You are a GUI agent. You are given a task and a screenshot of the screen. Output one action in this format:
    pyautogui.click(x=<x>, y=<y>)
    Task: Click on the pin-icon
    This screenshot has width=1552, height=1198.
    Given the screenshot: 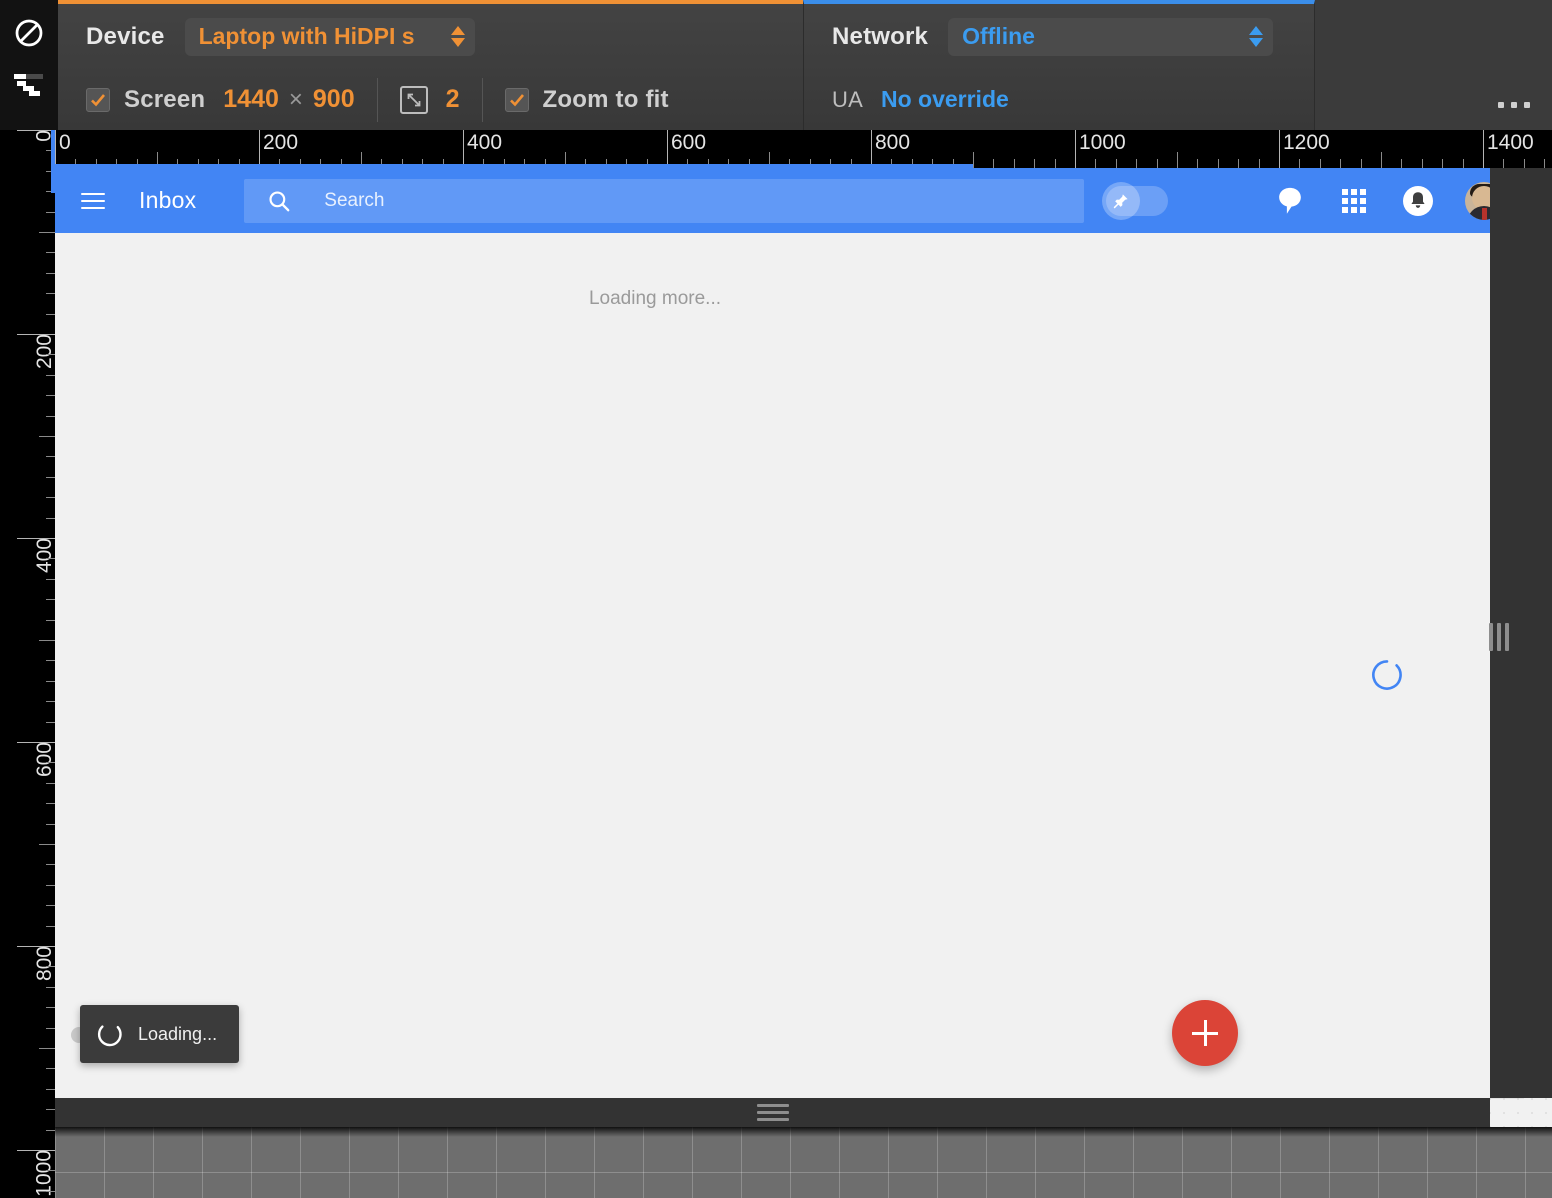 What is the action you would take?
    pyautogui.click(x=1121, y=200)
    